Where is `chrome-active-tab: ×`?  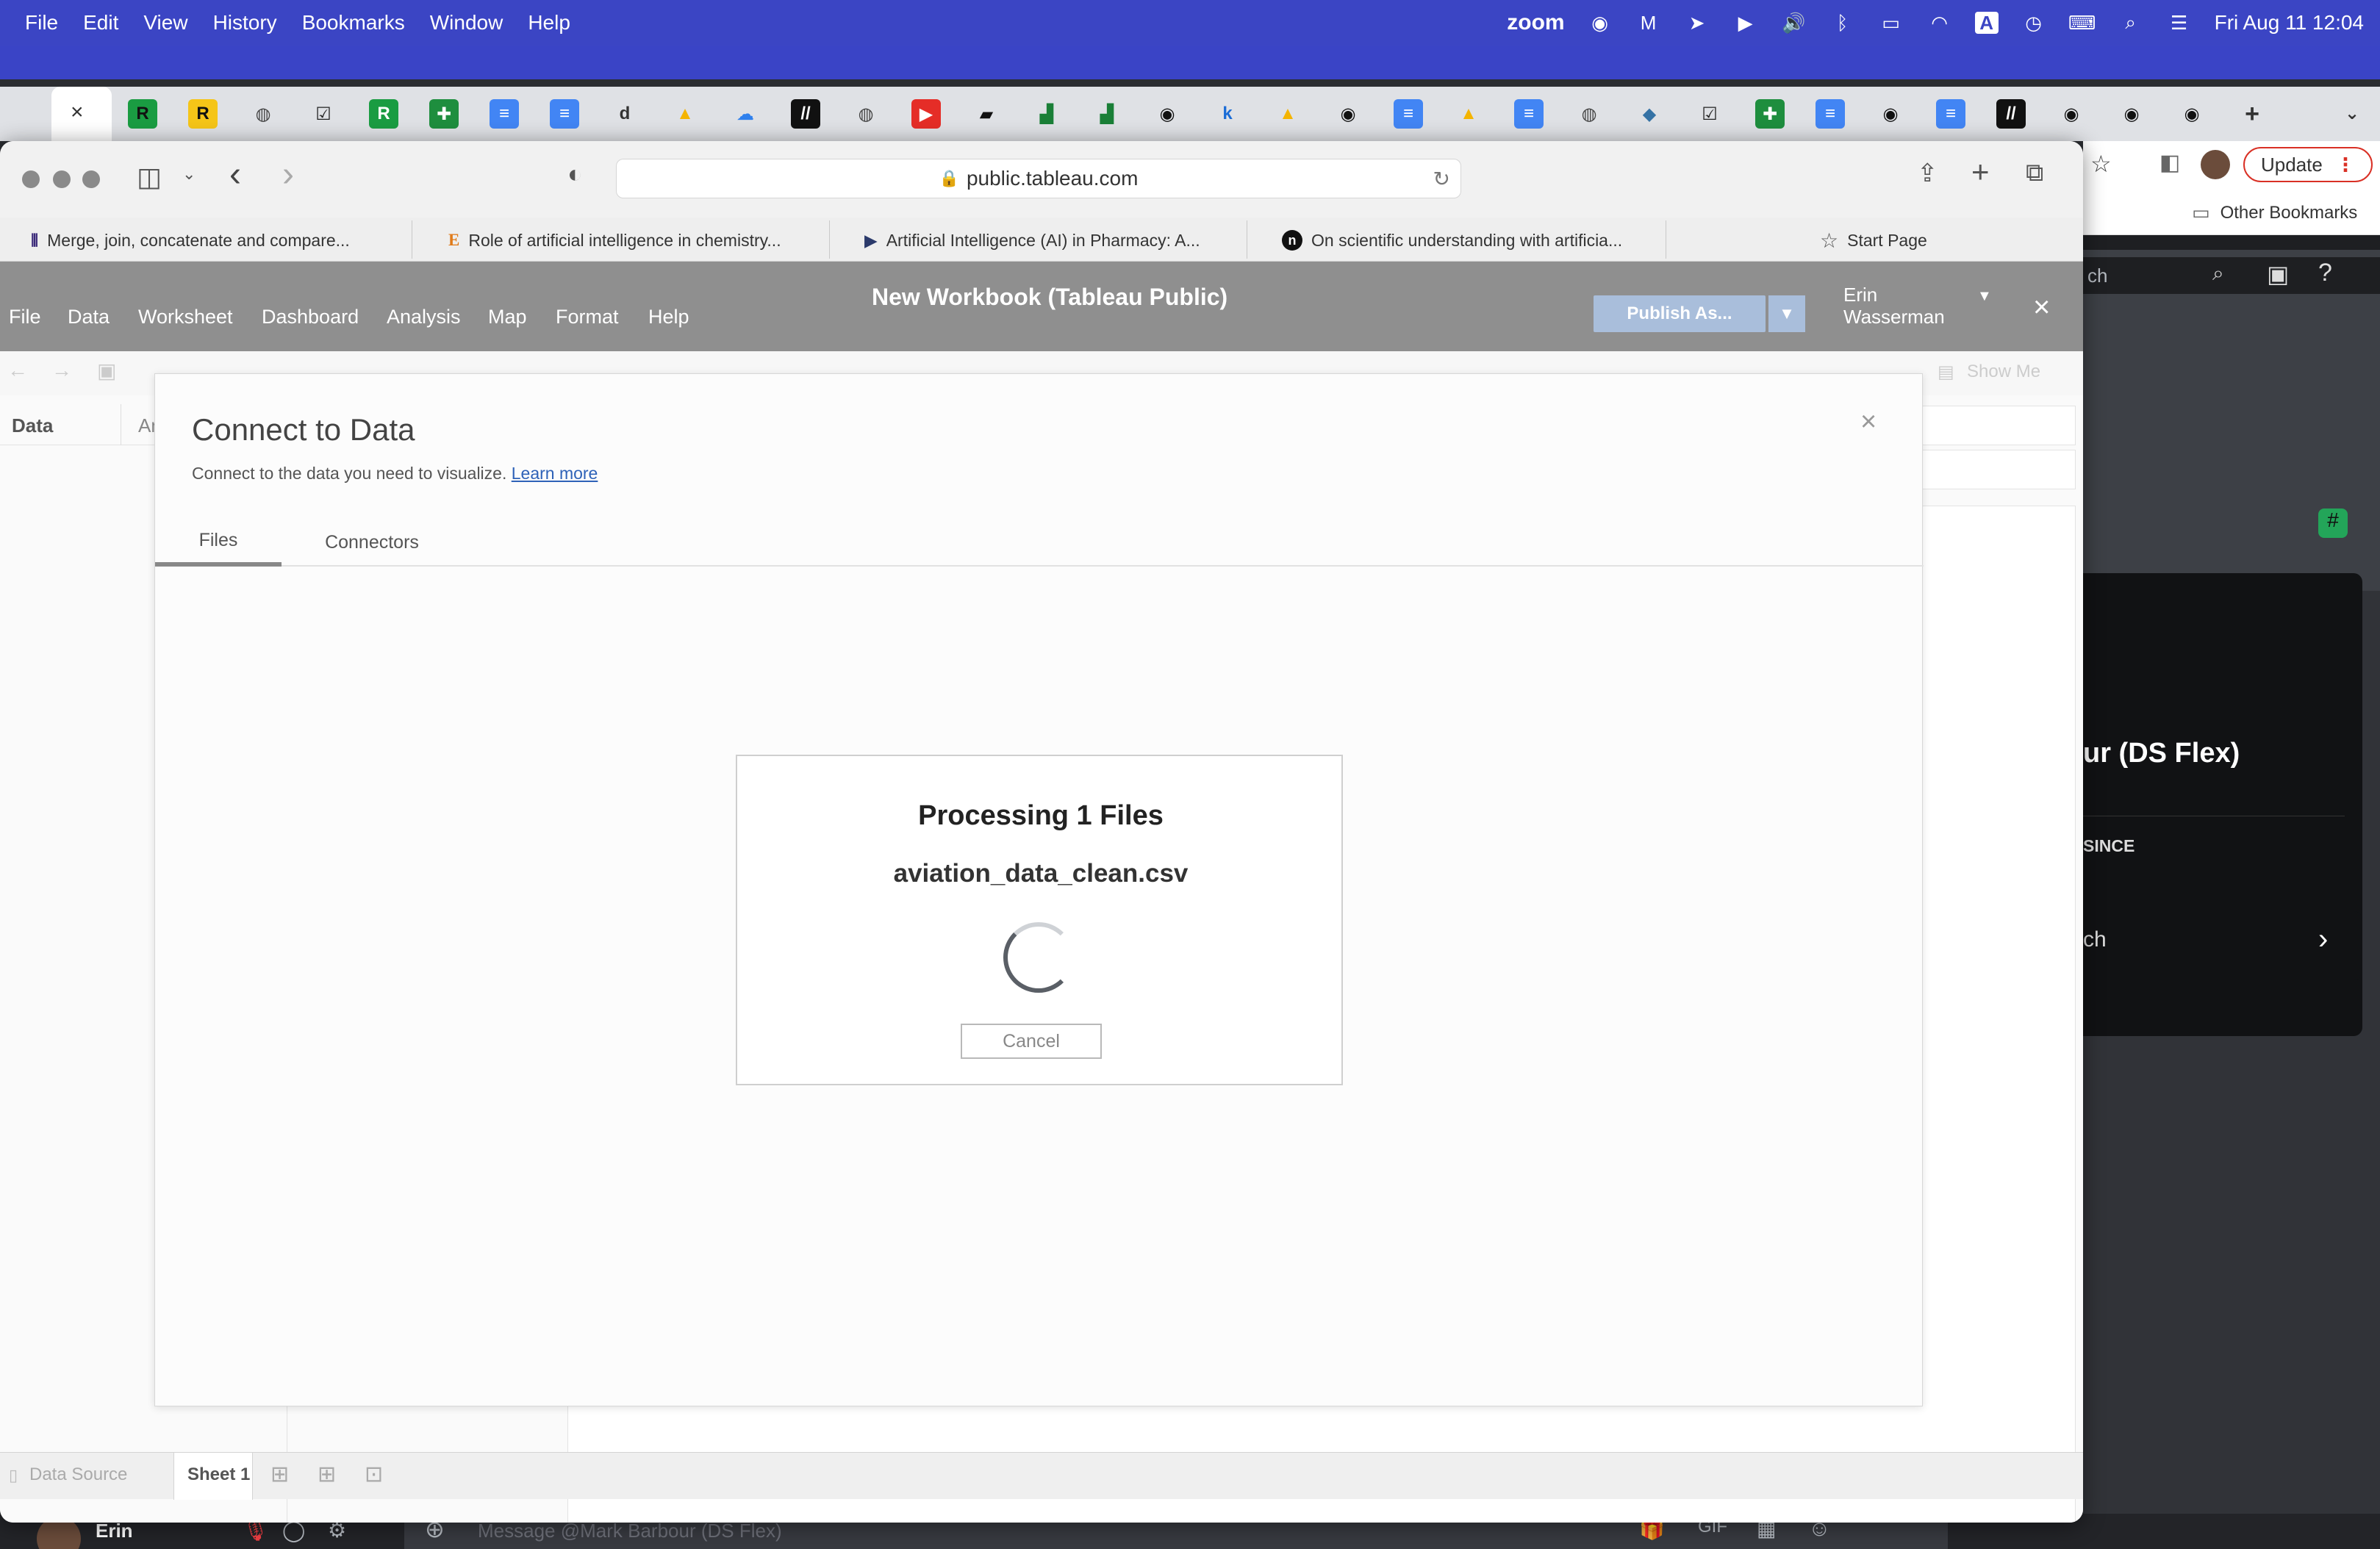
chrome-active-tab: × is located at coordinates (82, 114).